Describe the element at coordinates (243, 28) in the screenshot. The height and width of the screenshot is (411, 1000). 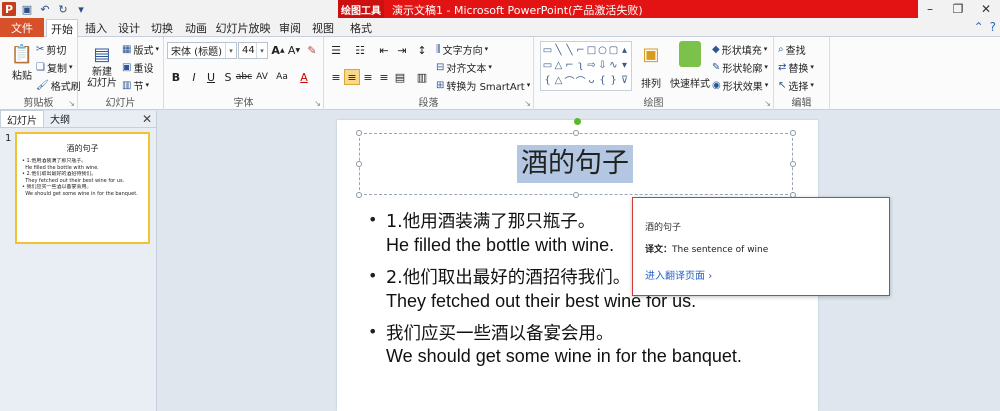
I see `tab-slideshow: 幻灯片放映` at that location.